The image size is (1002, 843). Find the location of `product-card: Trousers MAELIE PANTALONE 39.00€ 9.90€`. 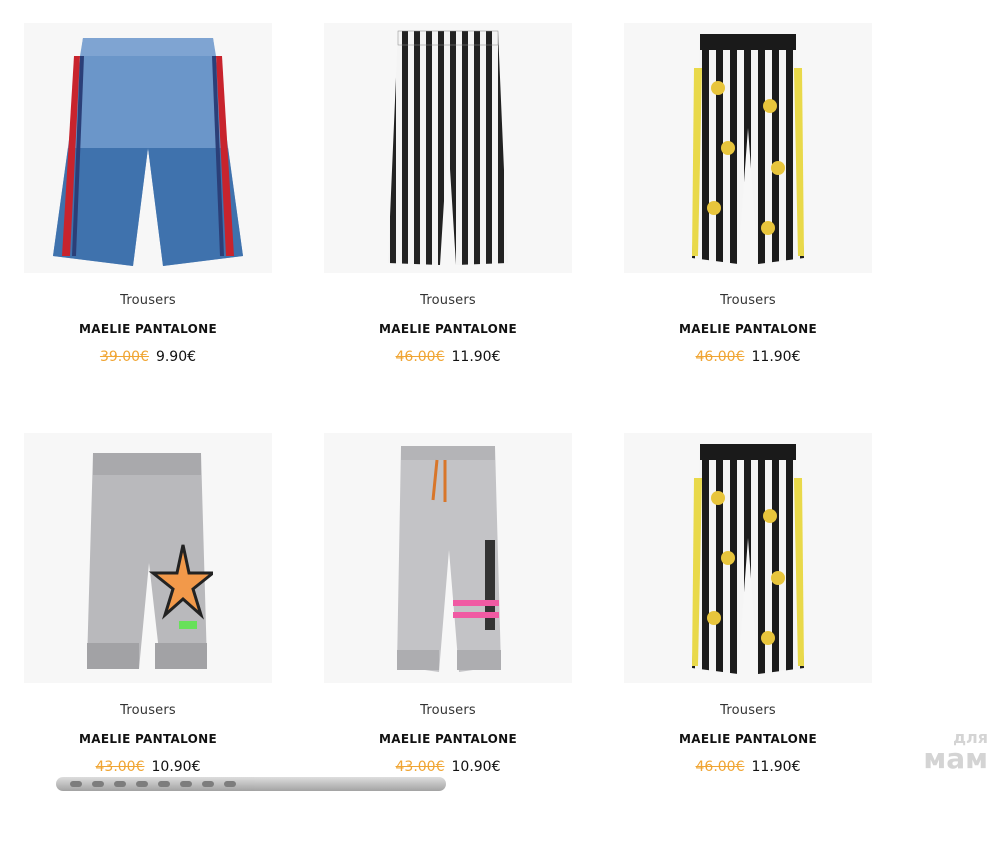

product-card: Trousers MAELIE PANTALONE 39.00€ 9.90€ is located at coordinates (148, 228).